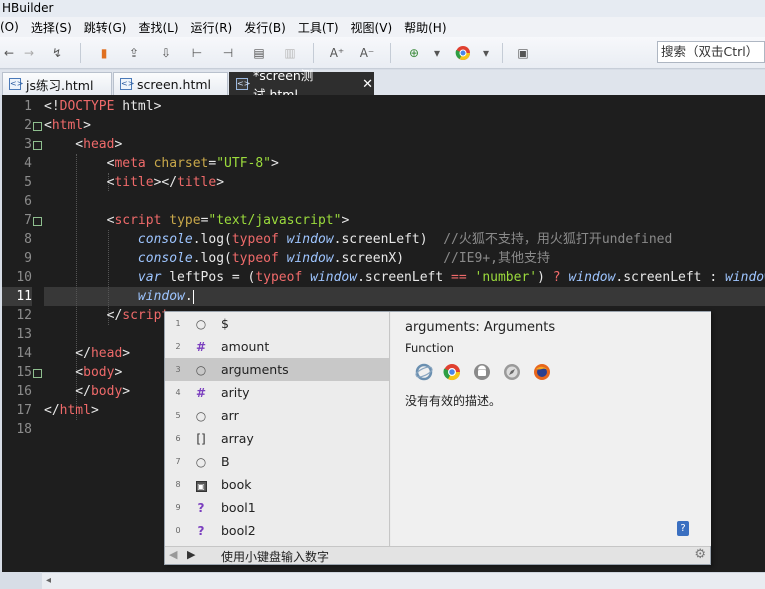 This screenshot has width=765, height=589. I want to click on code-line: <body>, so click(83, 372).